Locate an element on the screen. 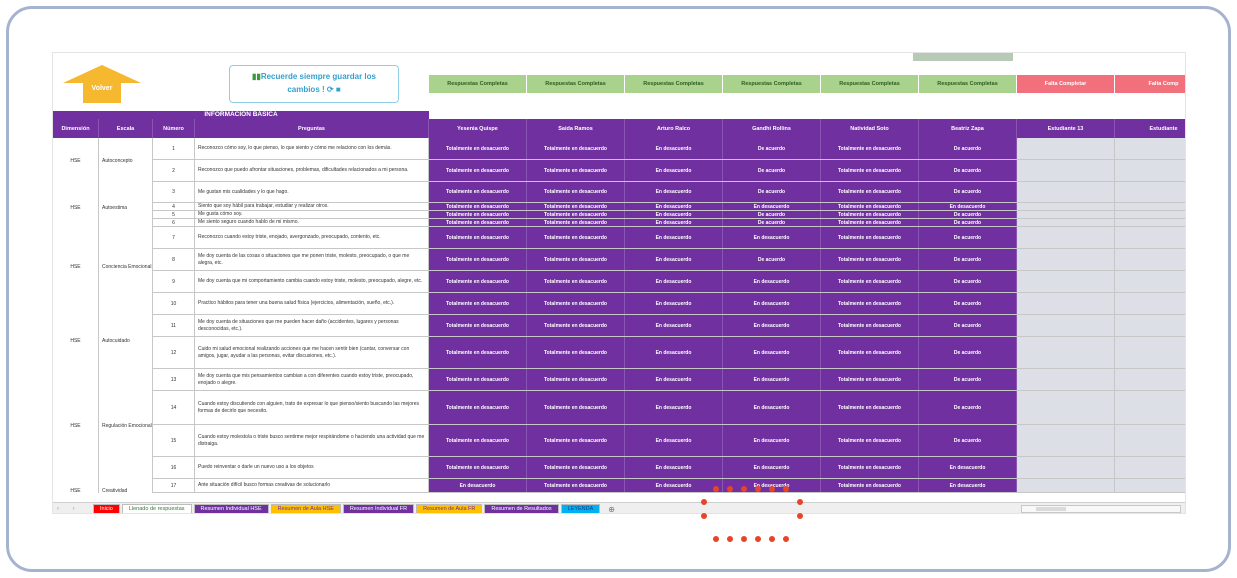  sheet-tab: Resumen de Aula HSE is located at coordinates (305, 508).